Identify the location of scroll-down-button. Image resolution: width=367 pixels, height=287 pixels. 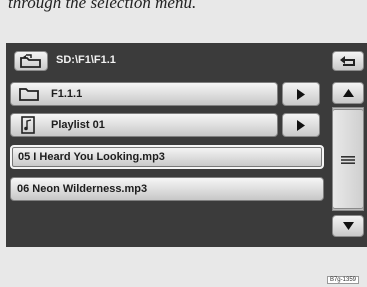
(348, 226).